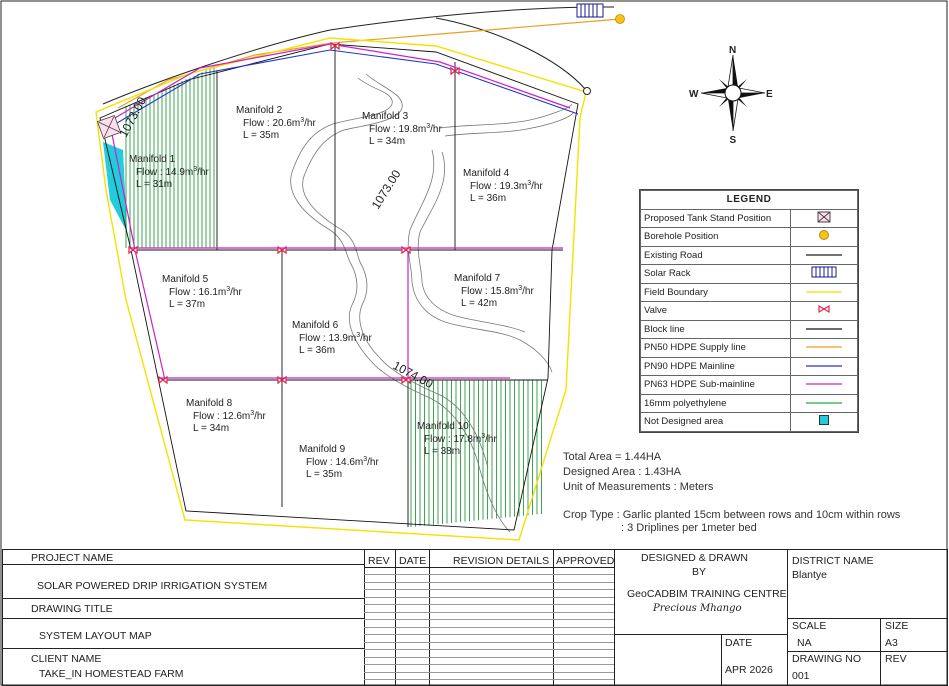 Image resolution: width=949 pixels, height=686 pixels. I want to click on legend-row: Valve, so click(749, 311).